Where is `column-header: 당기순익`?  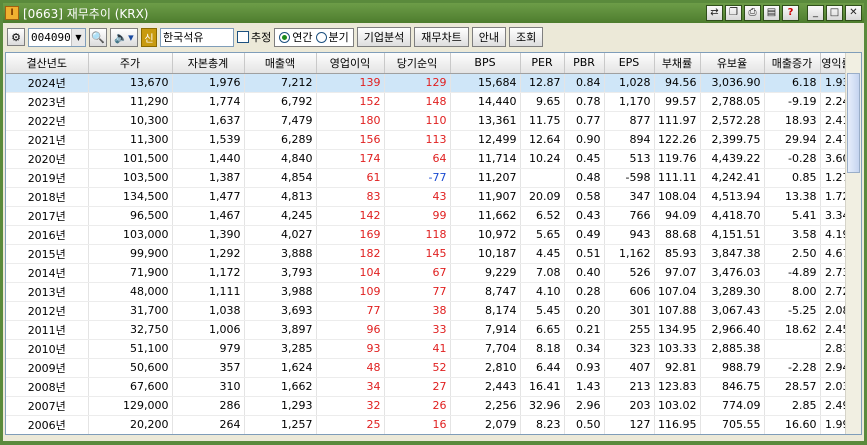
column-header: 당기순익 is located at coordinates (417, 63).